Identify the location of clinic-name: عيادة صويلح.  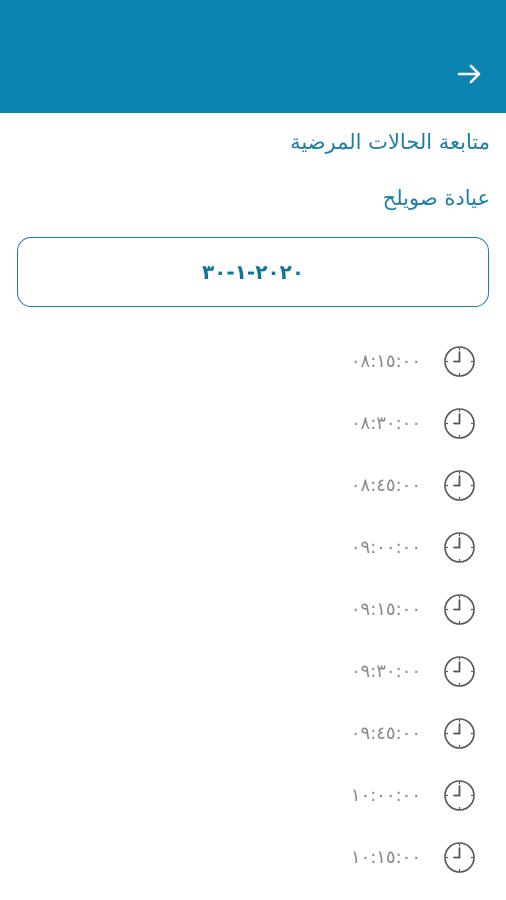
(436, 198).